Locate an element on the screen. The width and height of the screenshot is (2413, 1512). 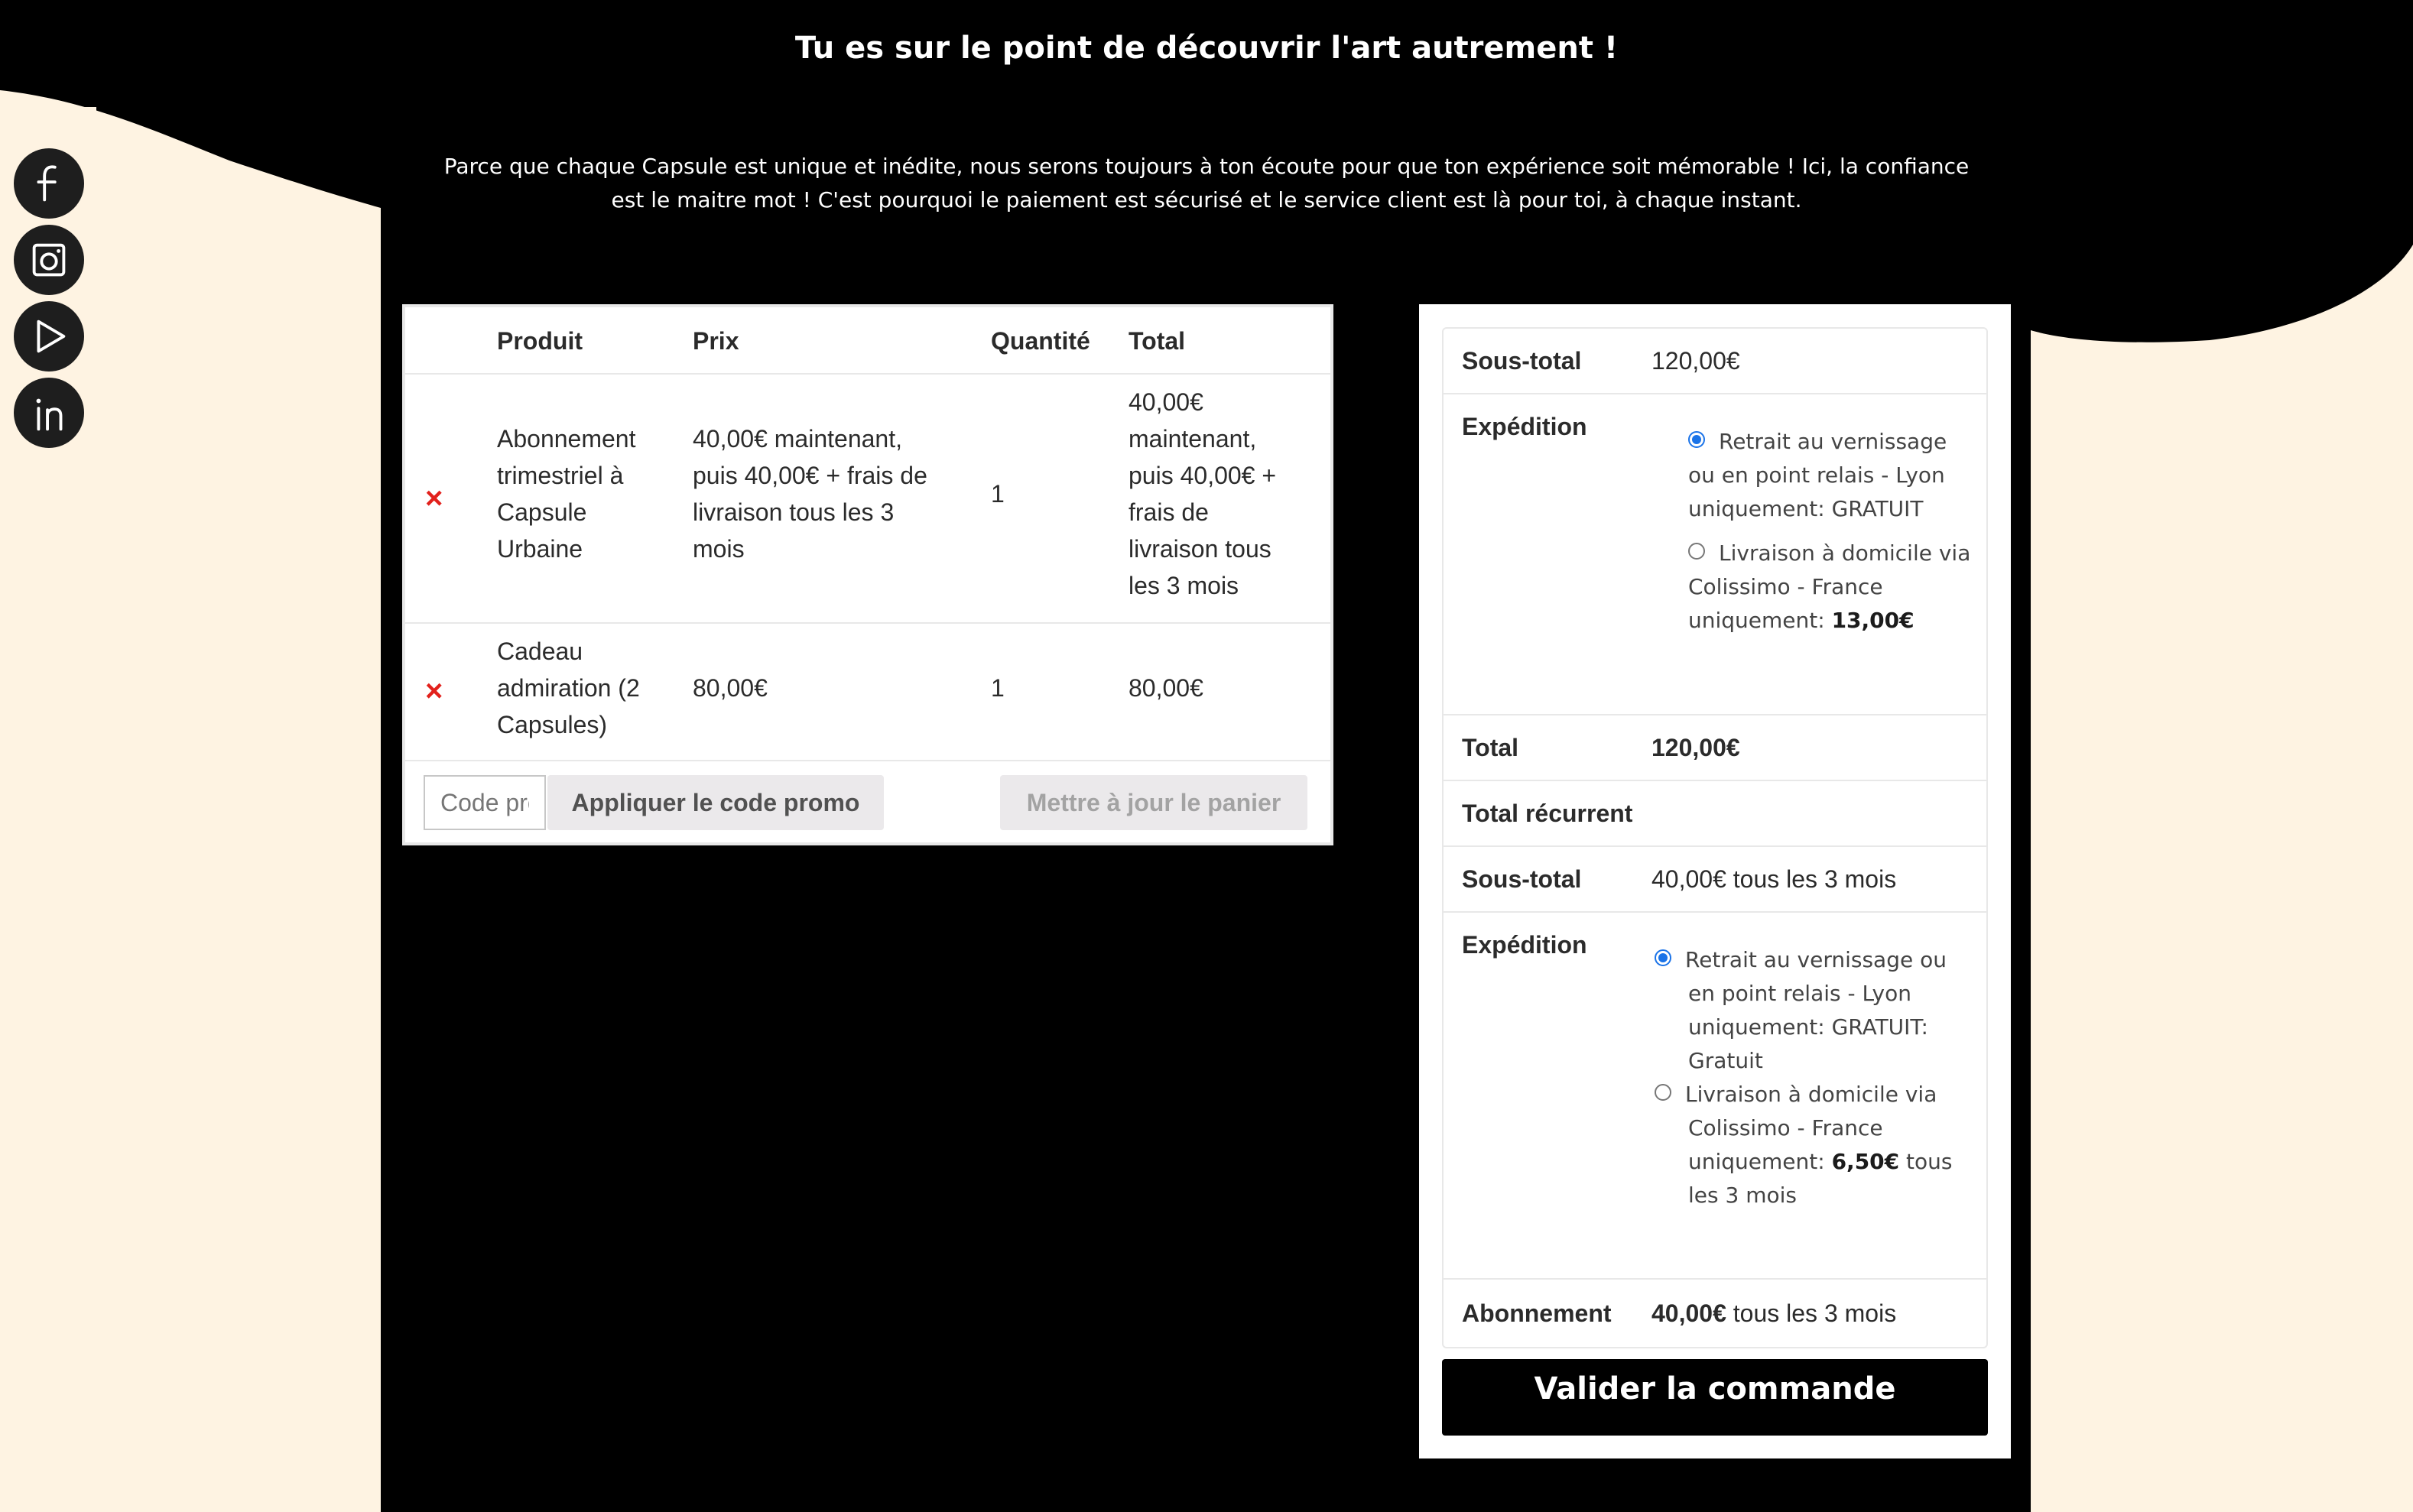
total-label: Total is located at coordinates (1490, 747).